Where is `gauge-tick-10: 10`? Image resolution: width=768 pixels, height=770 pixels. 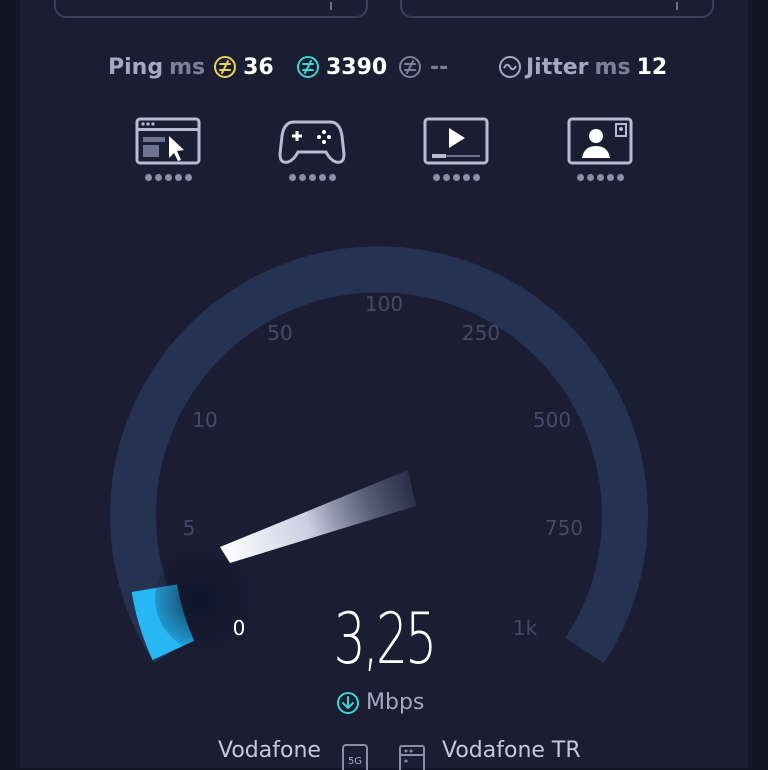 gauge-tick-10: 10 is located at coordinates (204, 420).